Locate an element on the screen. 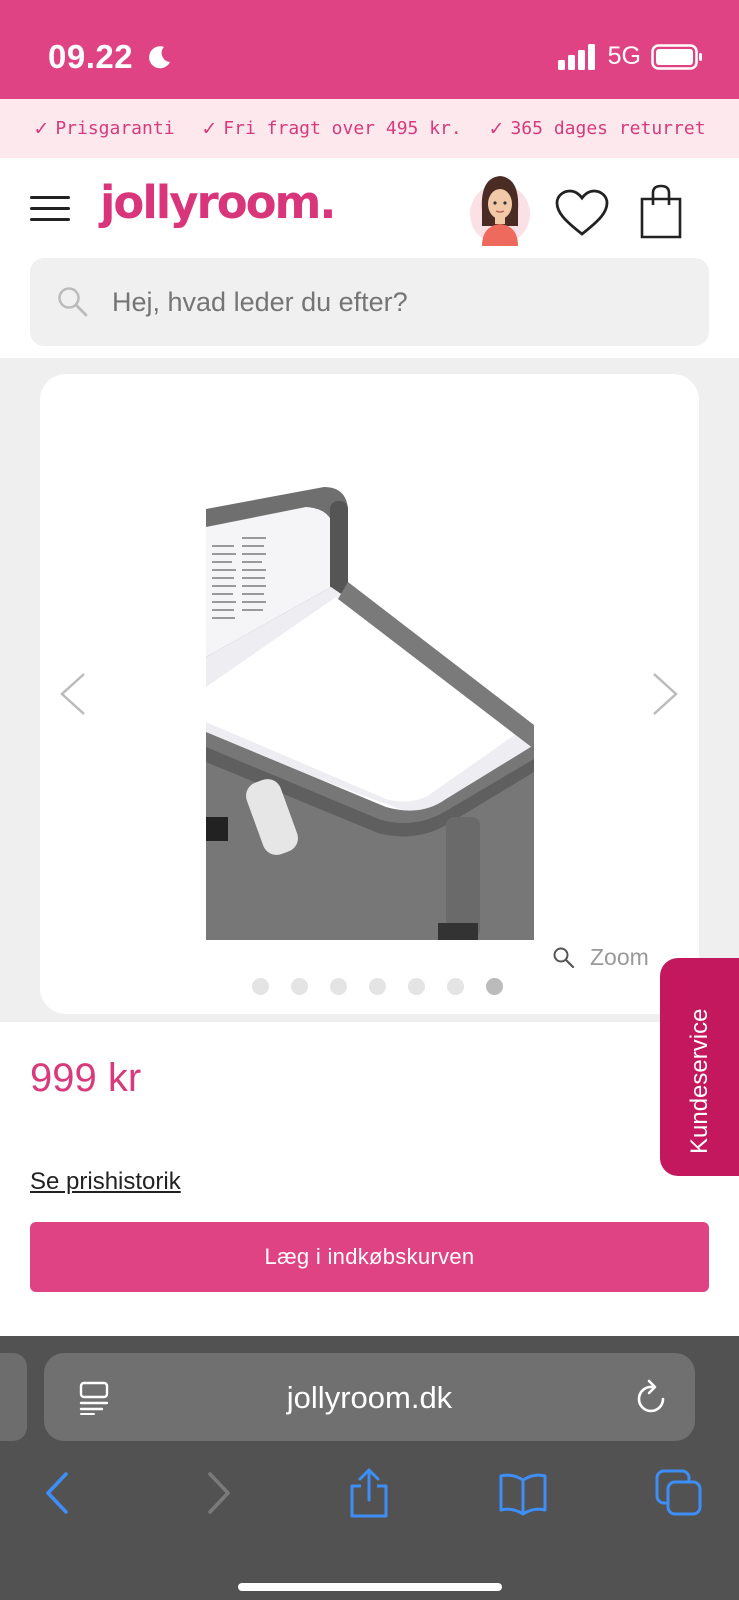 The width and height of the screenshot is (739, 1600). add-to-cart-button: Læg i indkøbskurven is located at coordinates (369, 1257).